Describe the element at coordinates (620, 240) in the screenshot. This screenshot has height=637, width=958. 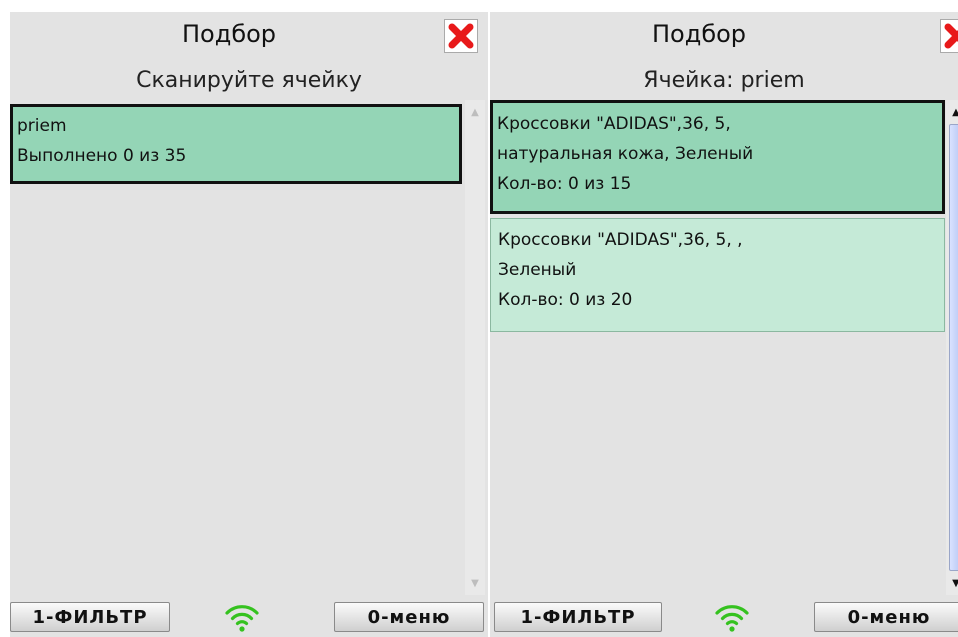
I see `item-name: Кроссовки "ADIDAS",36, 5, ,` at that location.